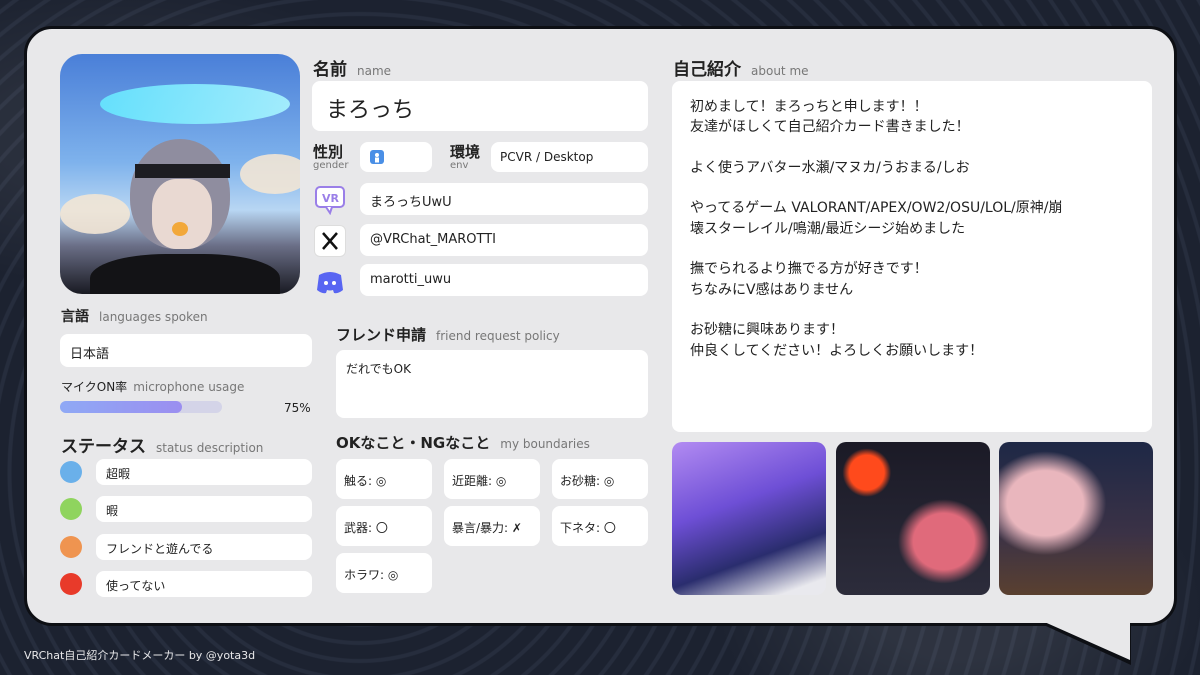 The height and width of the screenshot is (675, 1200). What do you see at coordinates (479, 481) in the screenshot?
I see `boundary-text: 近距離: ◎` at bounding box center [479, 481].